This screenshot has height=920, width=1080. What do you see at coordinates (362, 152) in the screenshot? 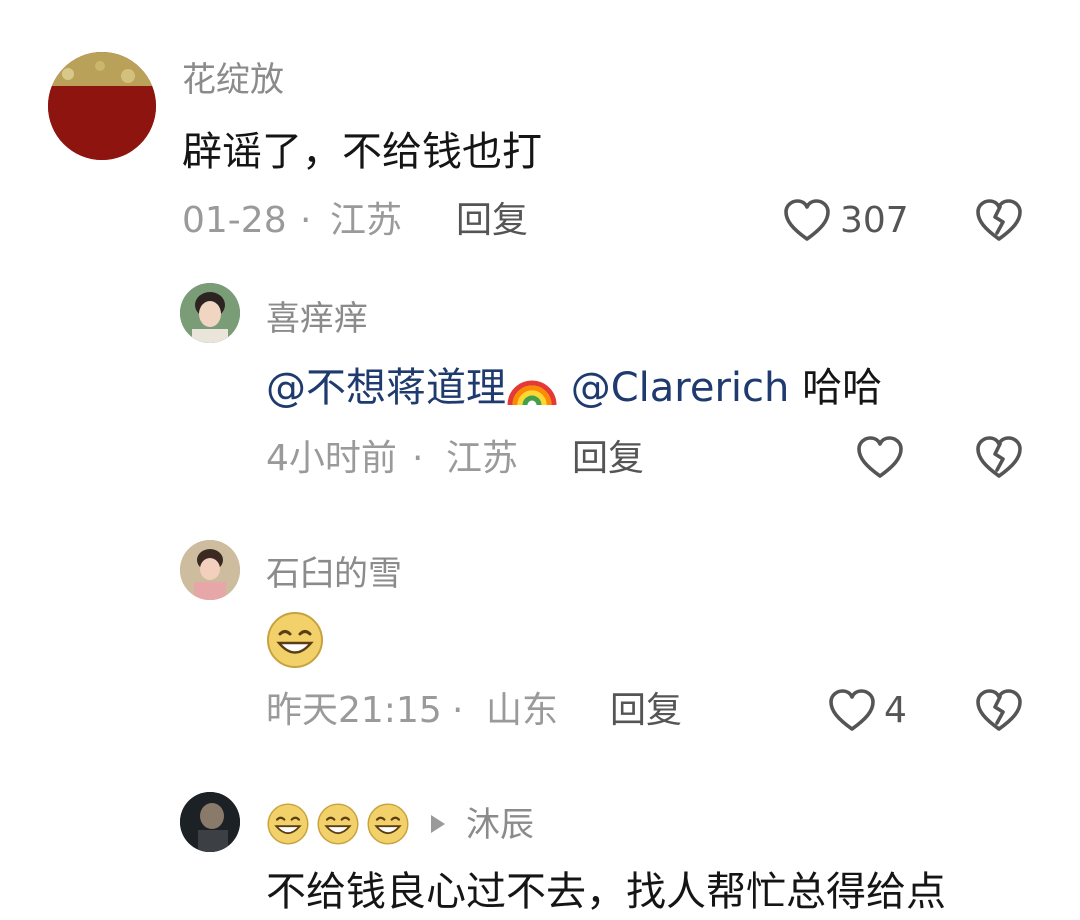
I see `comment-text: 辟谣了，不给钱也打` at bounding box center [362, 152].